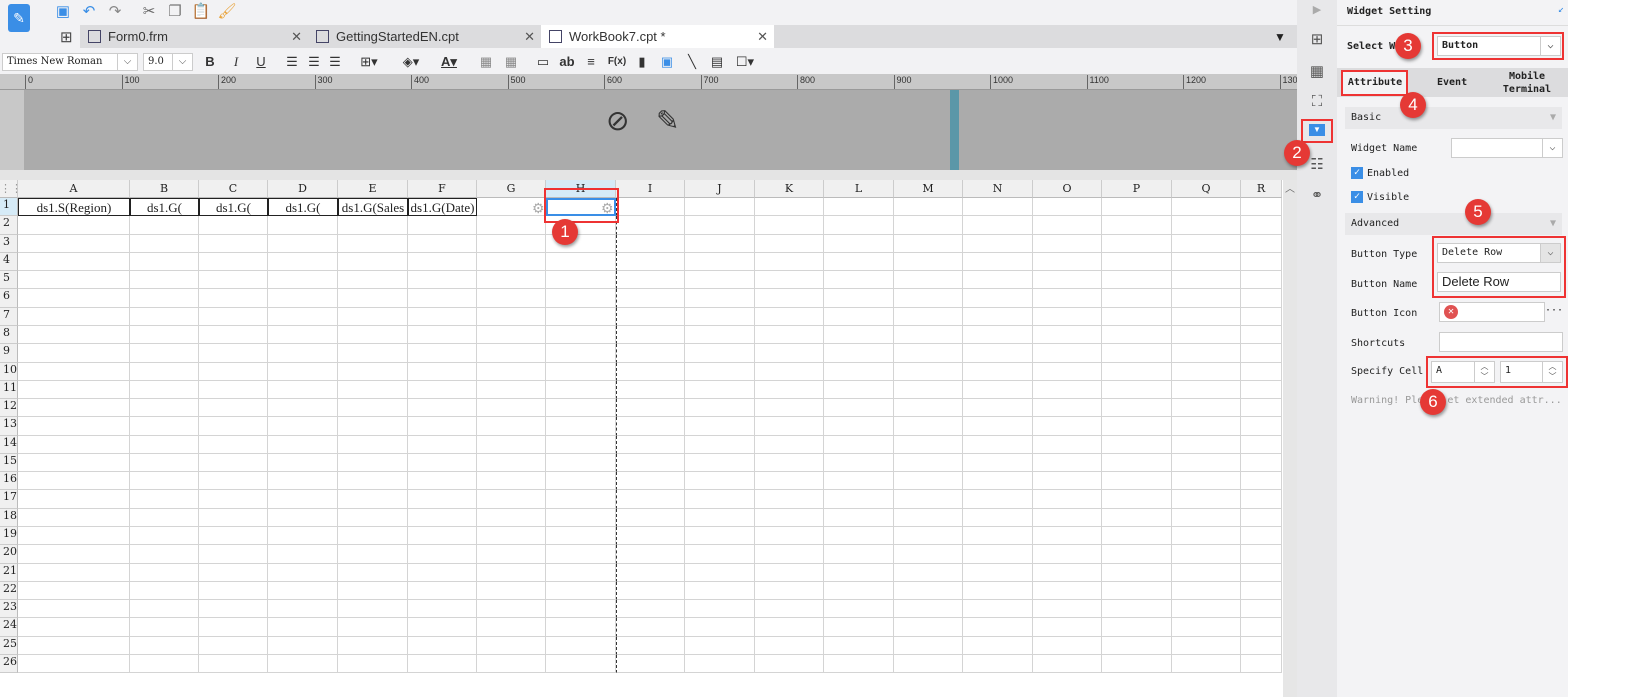  What do you see at coordinates (9, 243) in the screenshot?
I see `row-header: 3` at bounding box center [9, 243].